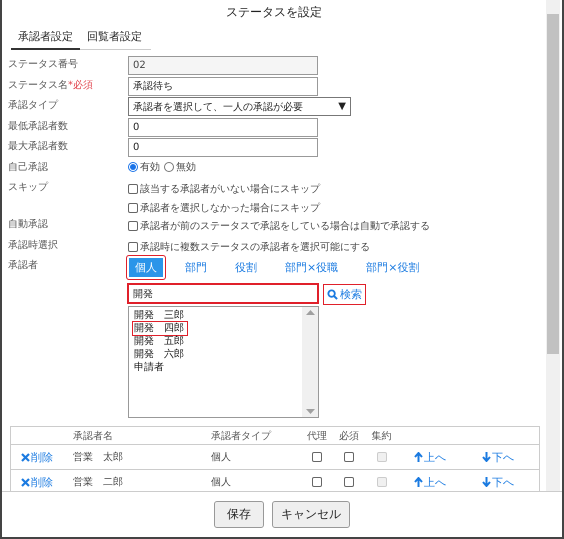  What do you see at coordinates (274, 12) in the screenshot?
I see `dialog-title: ステータスを設定` at bounding box center [274, 12].